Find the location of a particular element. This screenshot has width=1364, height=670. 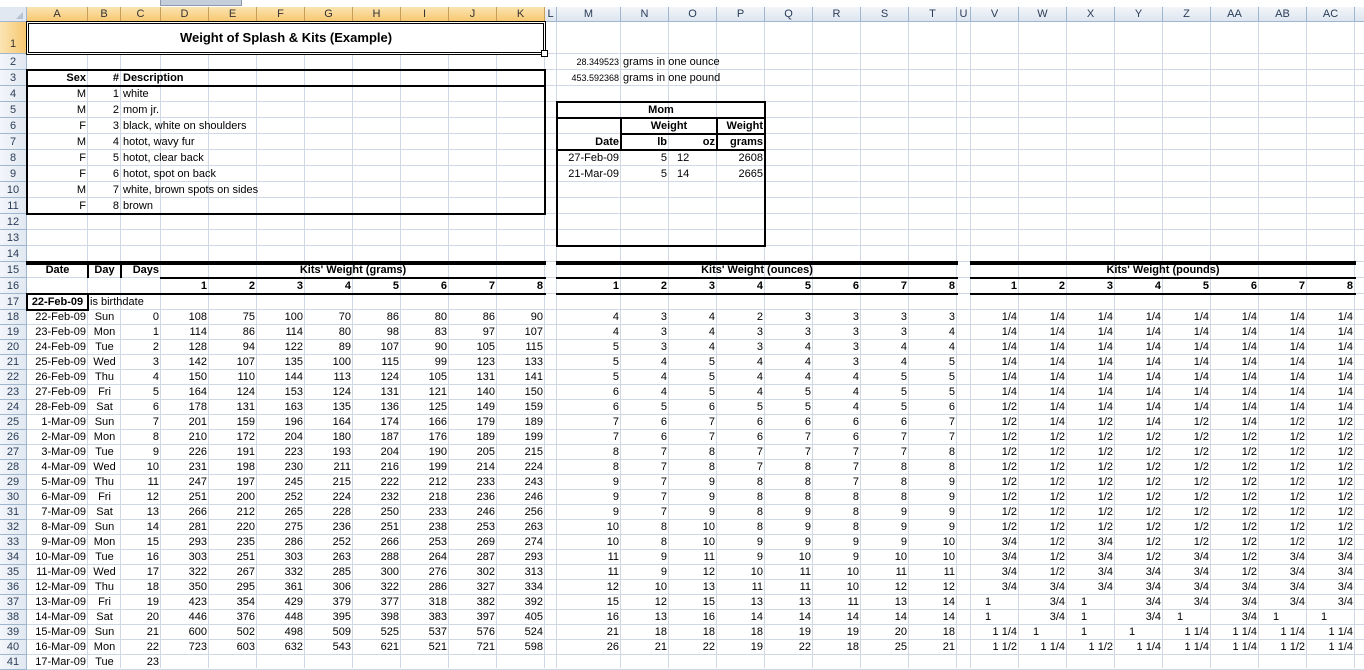

row-header-14: 14 is located at coordinates (13, 254).